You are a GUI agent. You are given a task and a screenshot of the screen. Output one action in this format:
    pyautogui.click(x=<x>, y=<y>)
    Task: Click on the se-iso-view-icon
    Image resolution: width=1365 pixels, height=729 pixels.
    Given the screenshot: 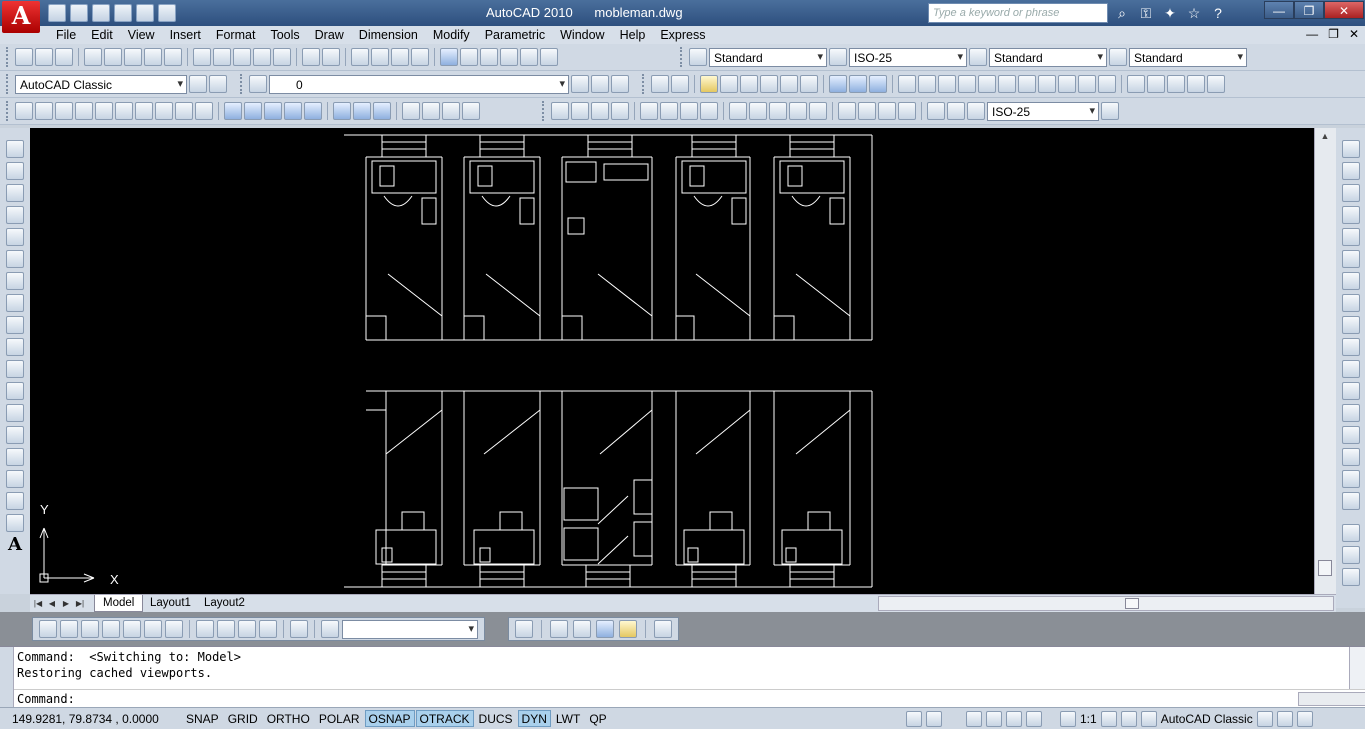 What is the action you would take?
    pyautogui.click(x=226, y=629)
    